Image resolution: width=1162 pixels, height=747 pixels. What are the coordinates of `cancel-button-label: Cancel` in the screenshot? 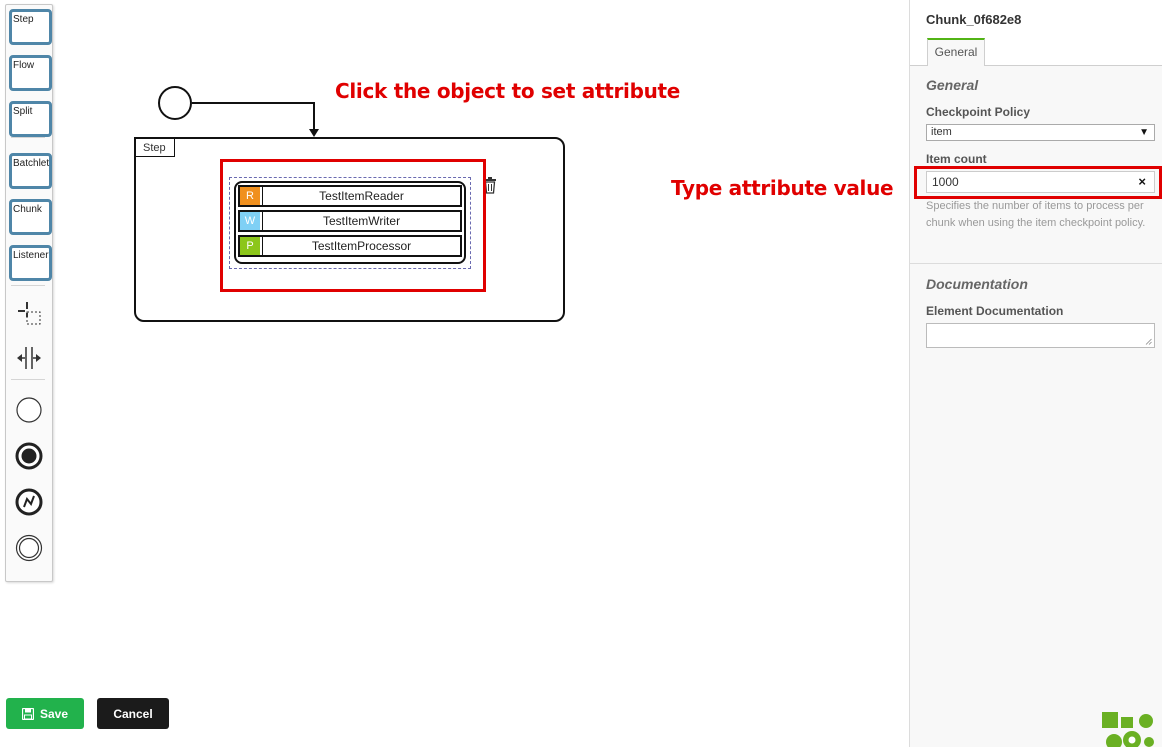 It's located at (133, 713).